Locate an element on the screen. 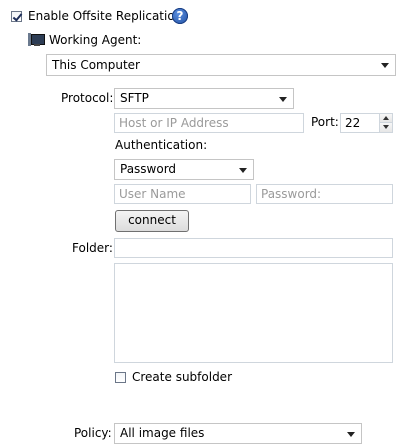  policy-label: Policy: is located at coordinates (93, 433).